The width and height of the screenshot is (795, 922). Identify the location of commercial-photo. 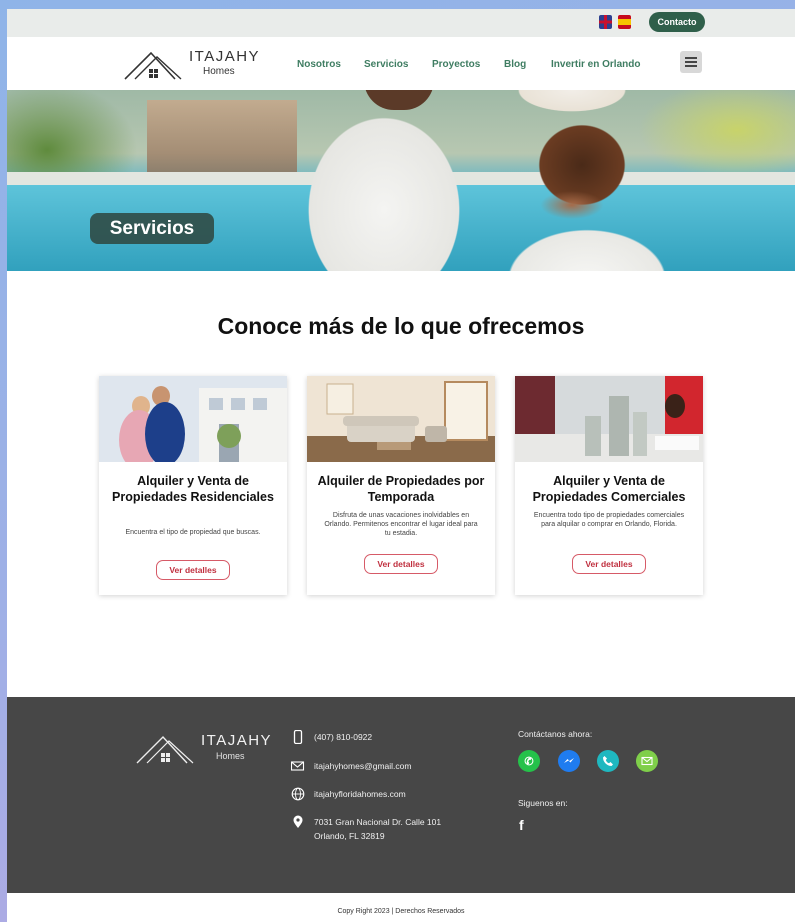
(609, 419).